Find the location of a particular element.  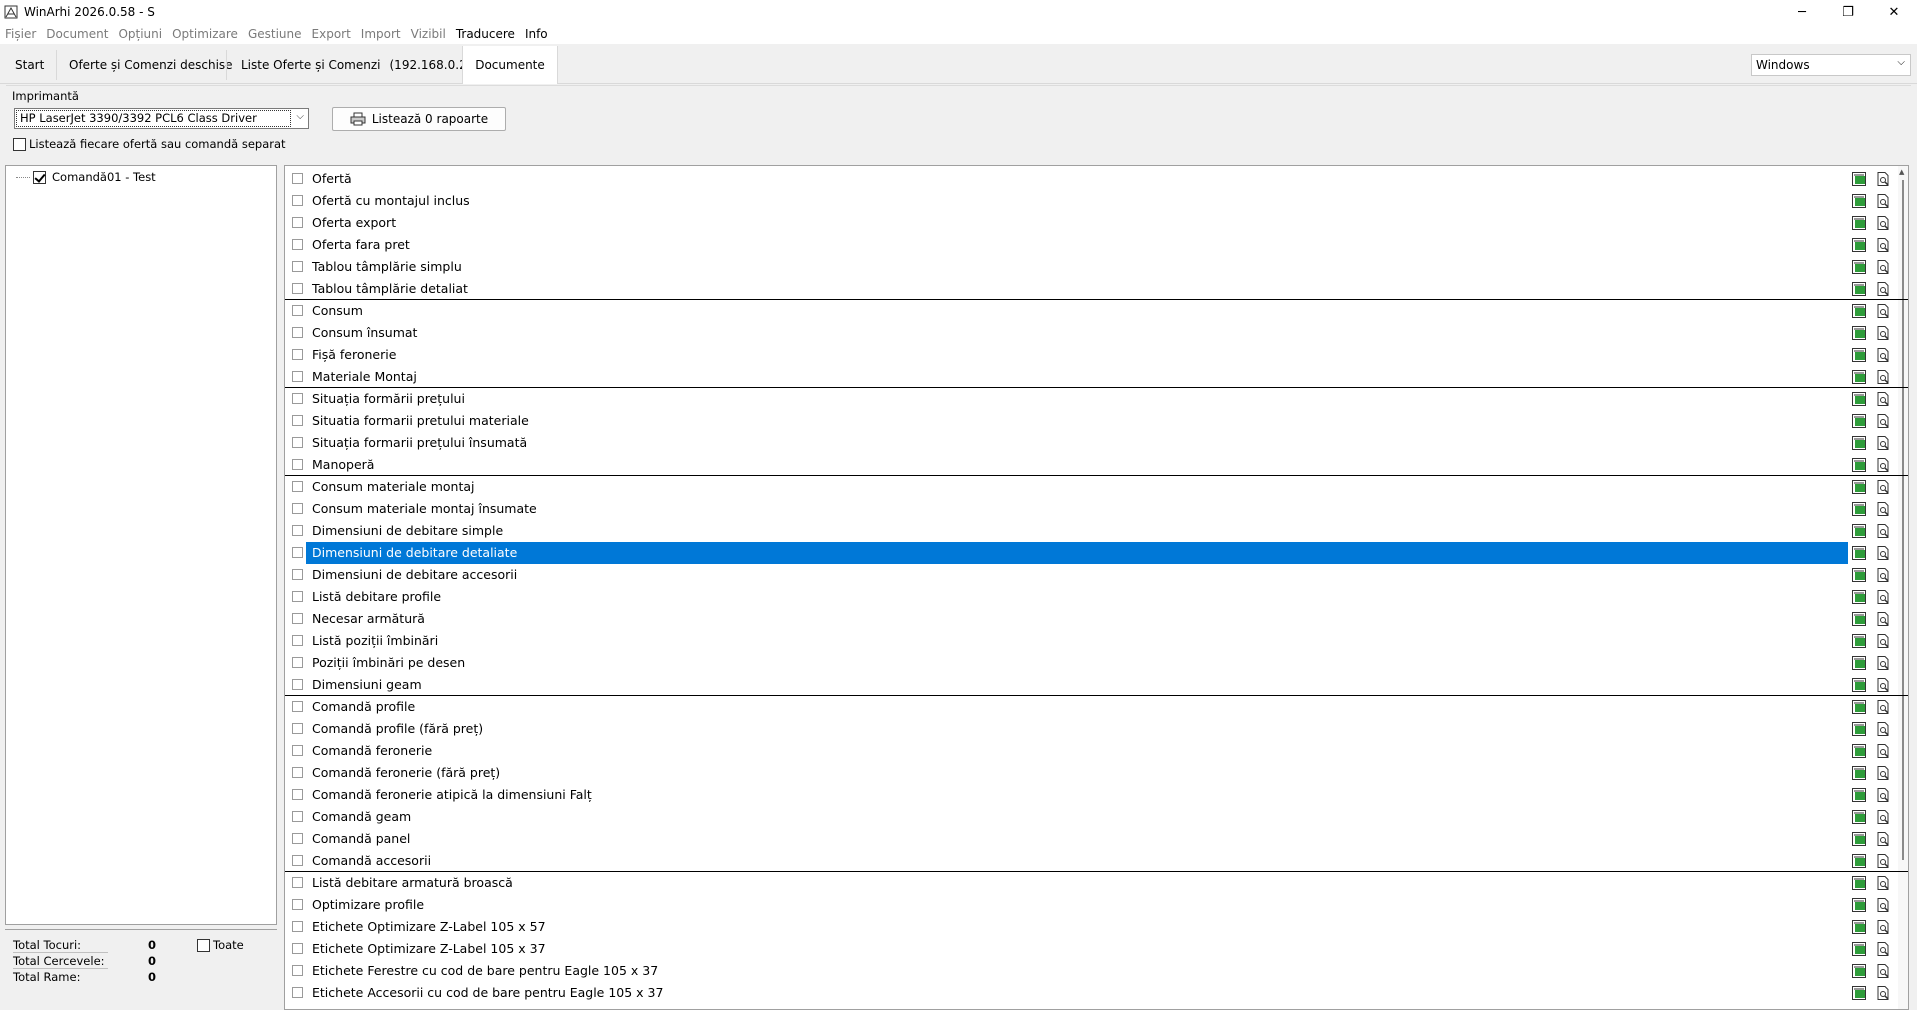

menu-optimizare: Optimizare is located at coordinates (207, 34).